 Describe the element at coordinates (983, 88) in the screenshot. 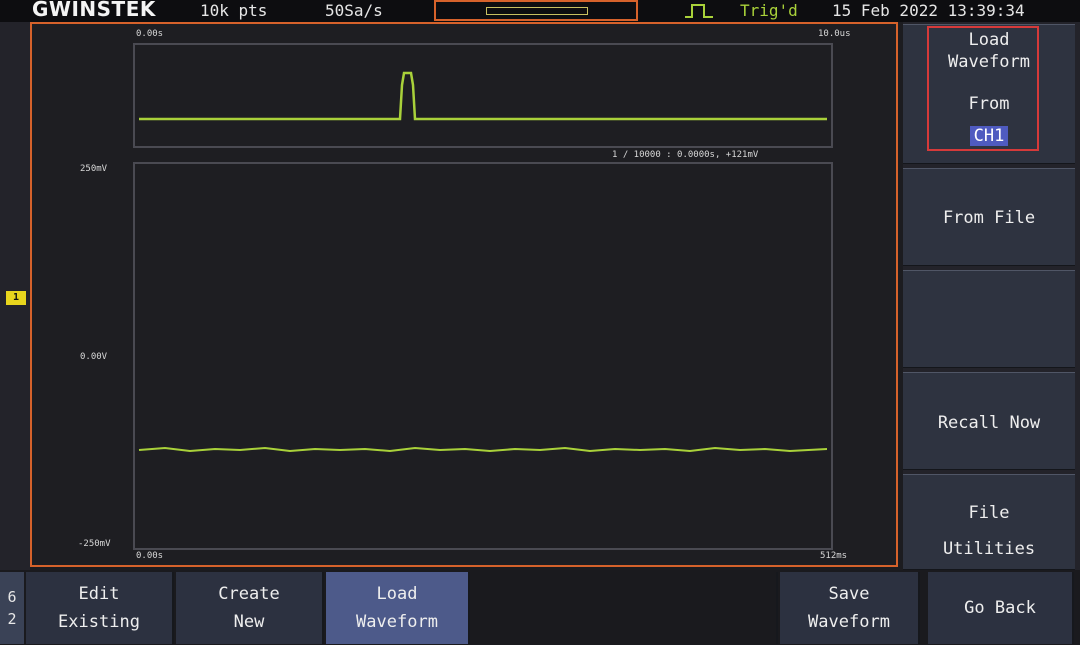

I see `menu-highlight` at that location.